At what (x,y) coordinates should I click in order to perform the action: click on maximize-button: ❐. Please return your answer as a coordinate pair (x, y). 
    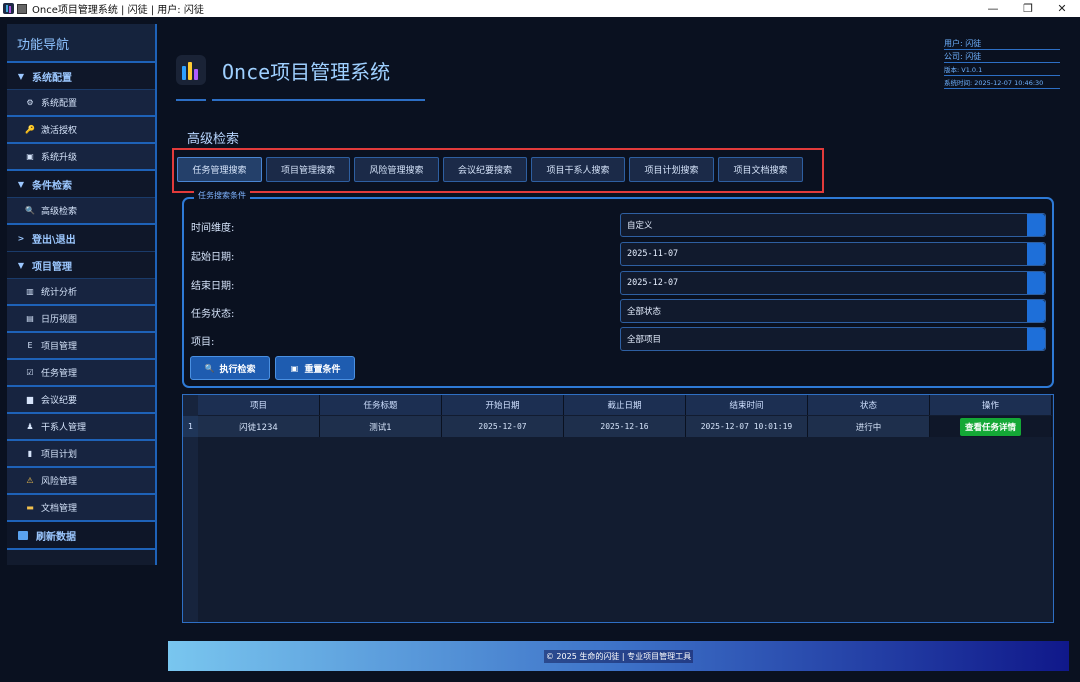
    Looking at the image, I should click on (1028, 8).